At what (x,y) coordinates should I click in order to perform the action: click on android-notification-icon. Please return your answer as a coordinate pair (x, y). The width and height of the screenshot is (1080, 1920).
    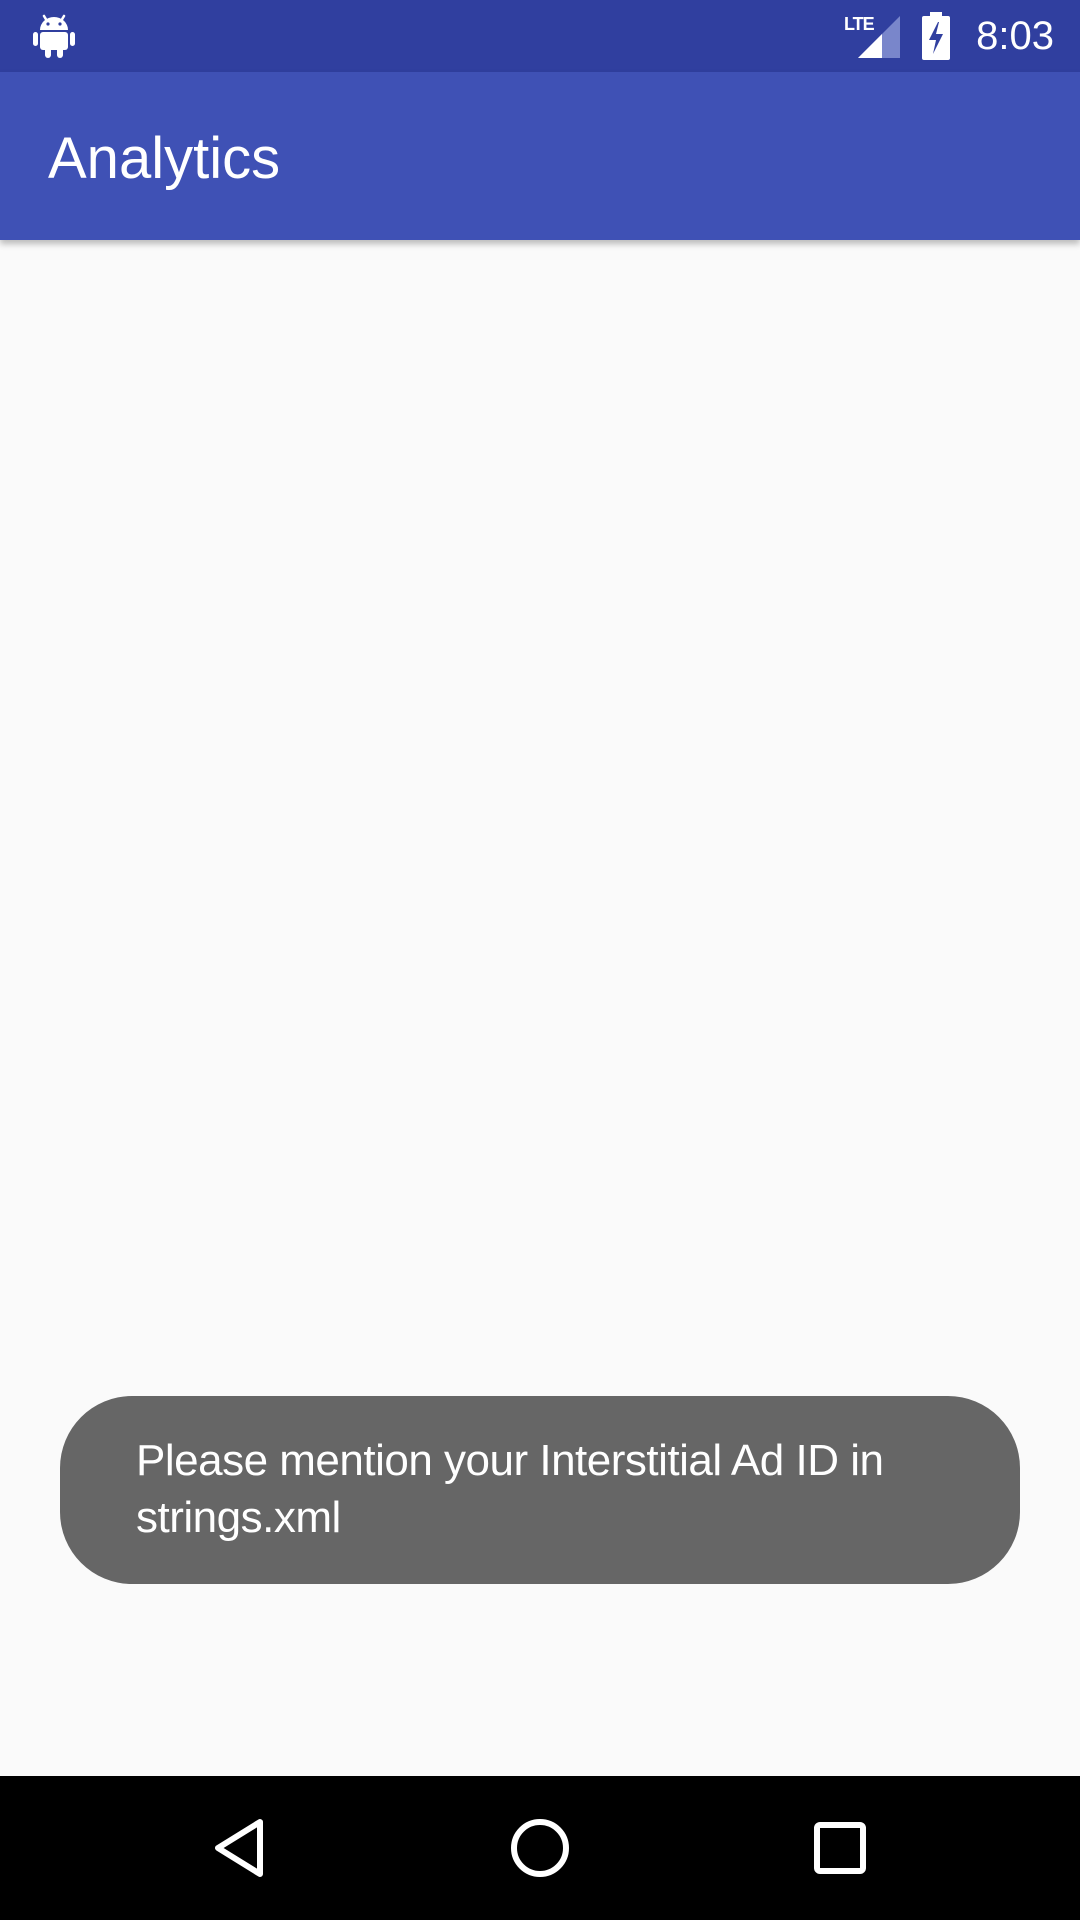
    Looking at the image, I should click on (54, 36).